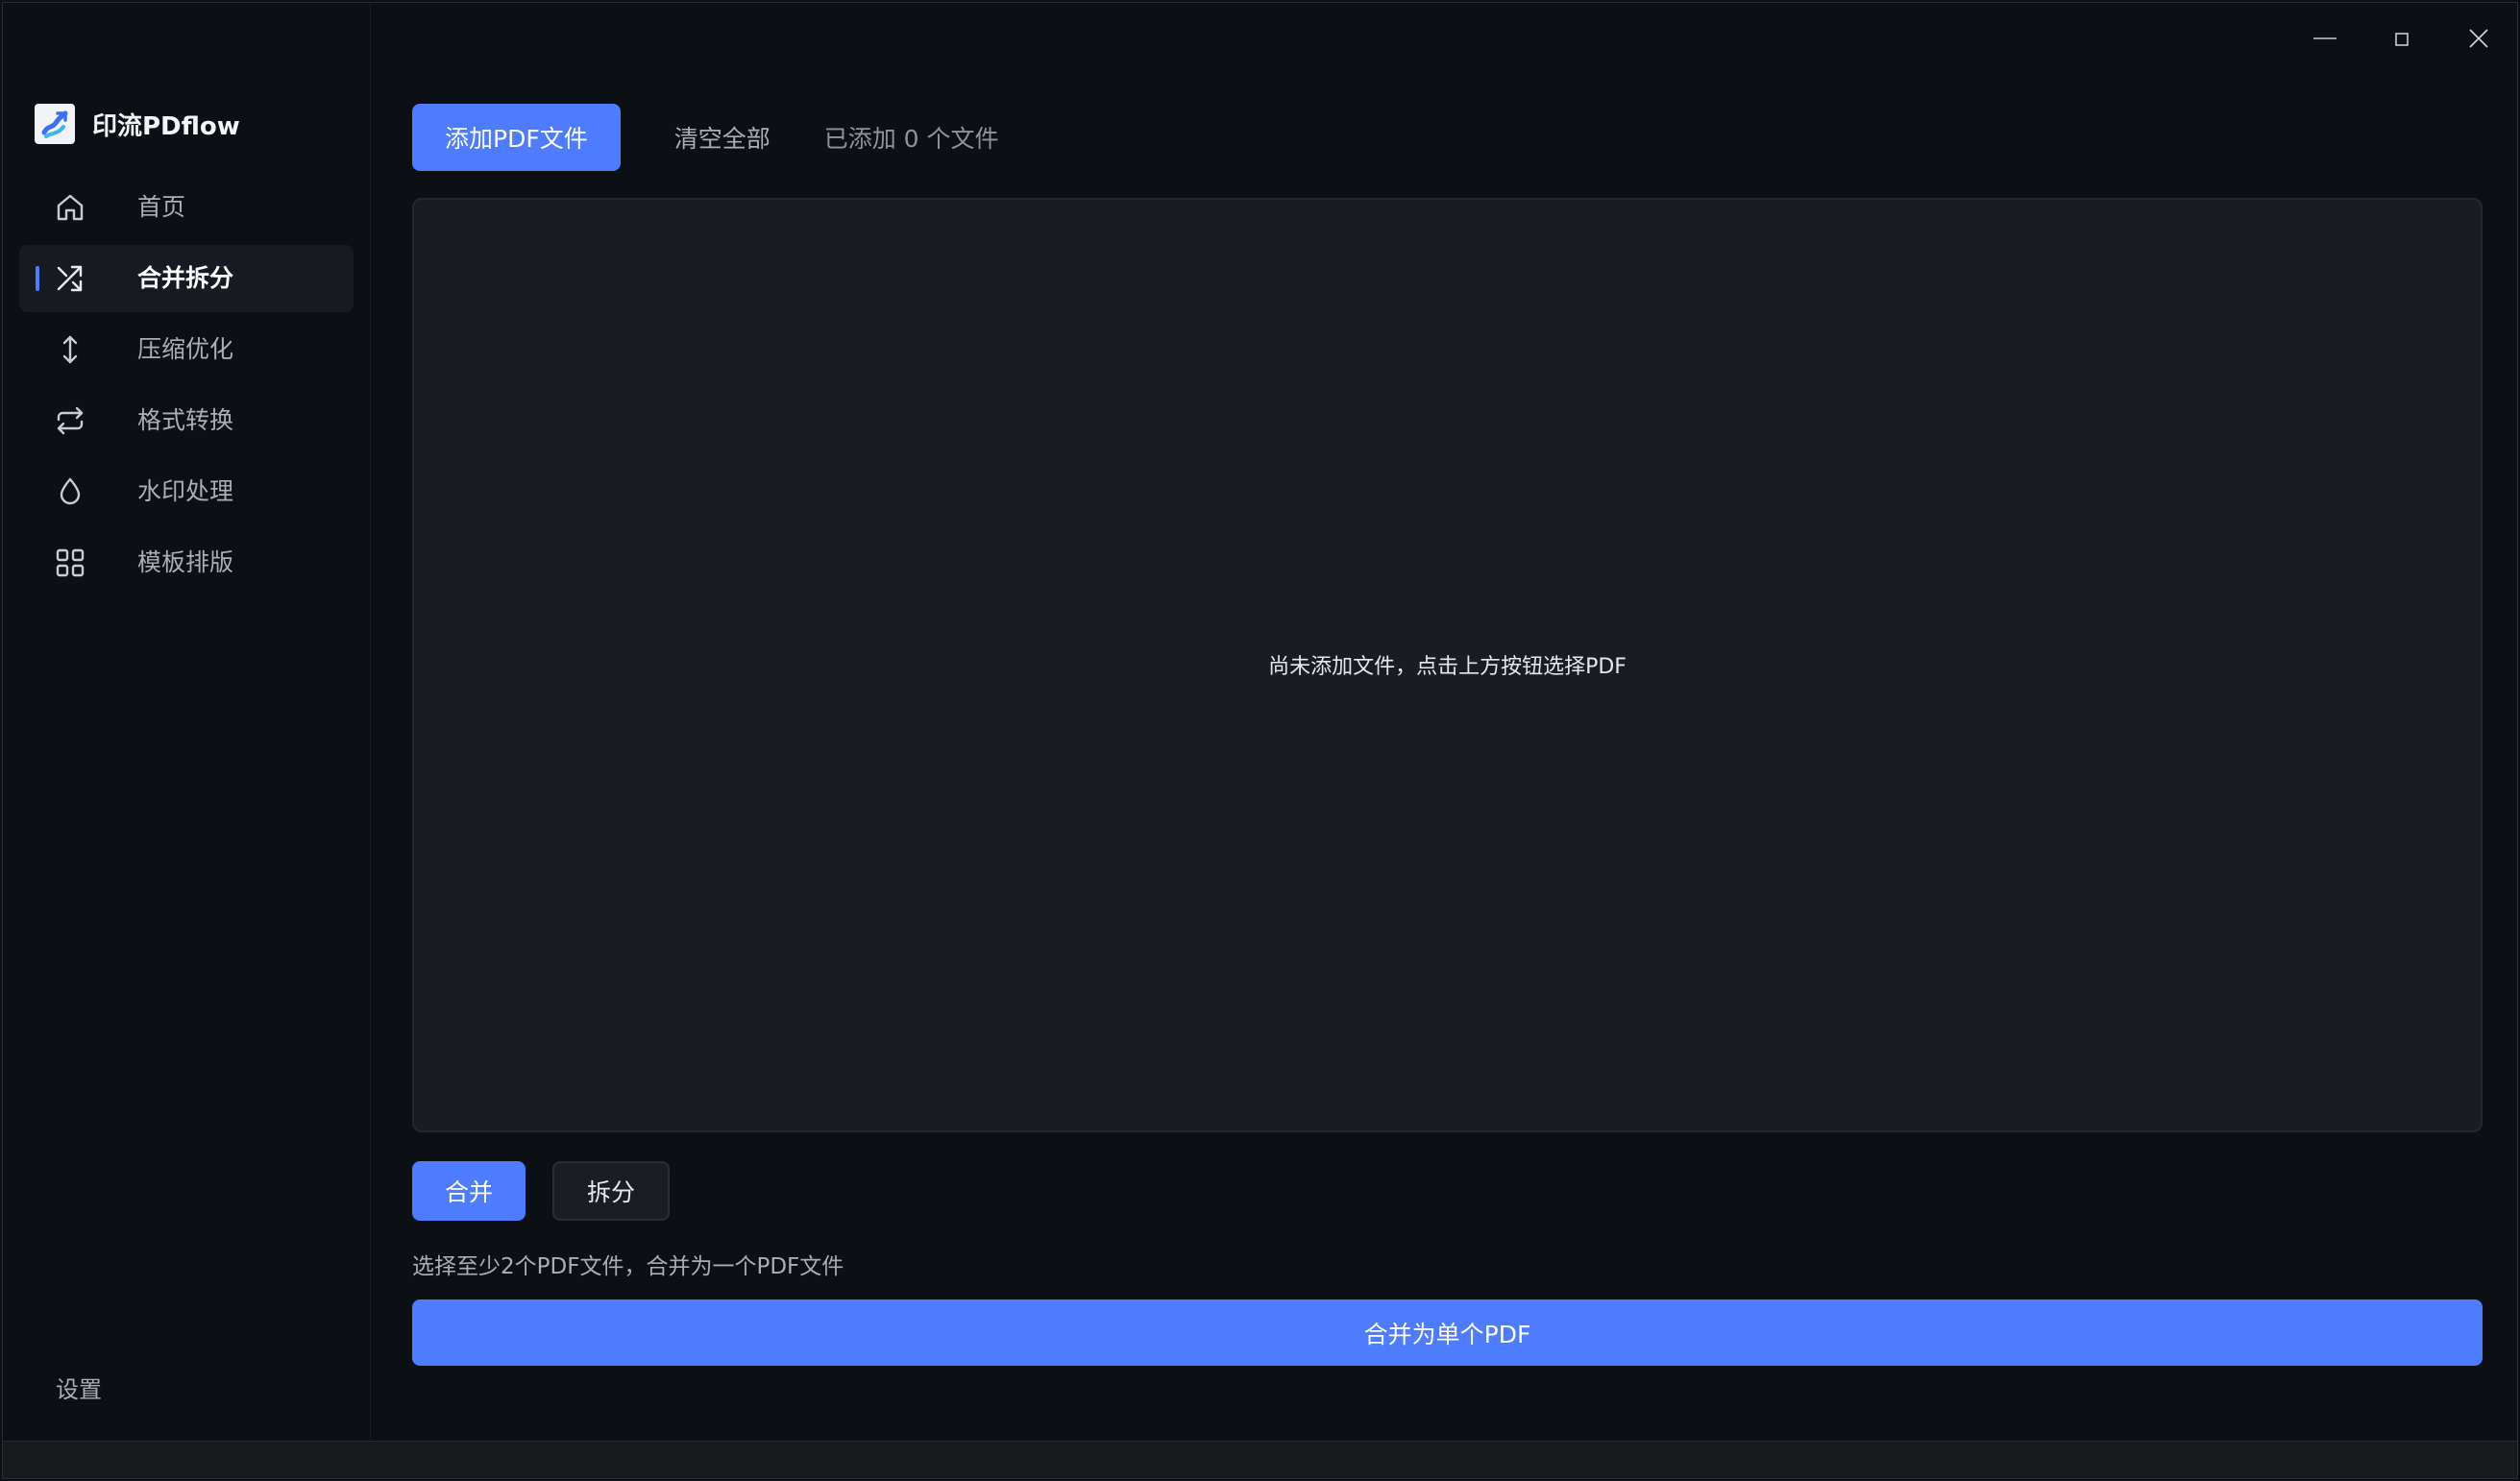 The image size is (2520, 1481). I want to click on merge-mode-button: 合并, so click(469, 1191).